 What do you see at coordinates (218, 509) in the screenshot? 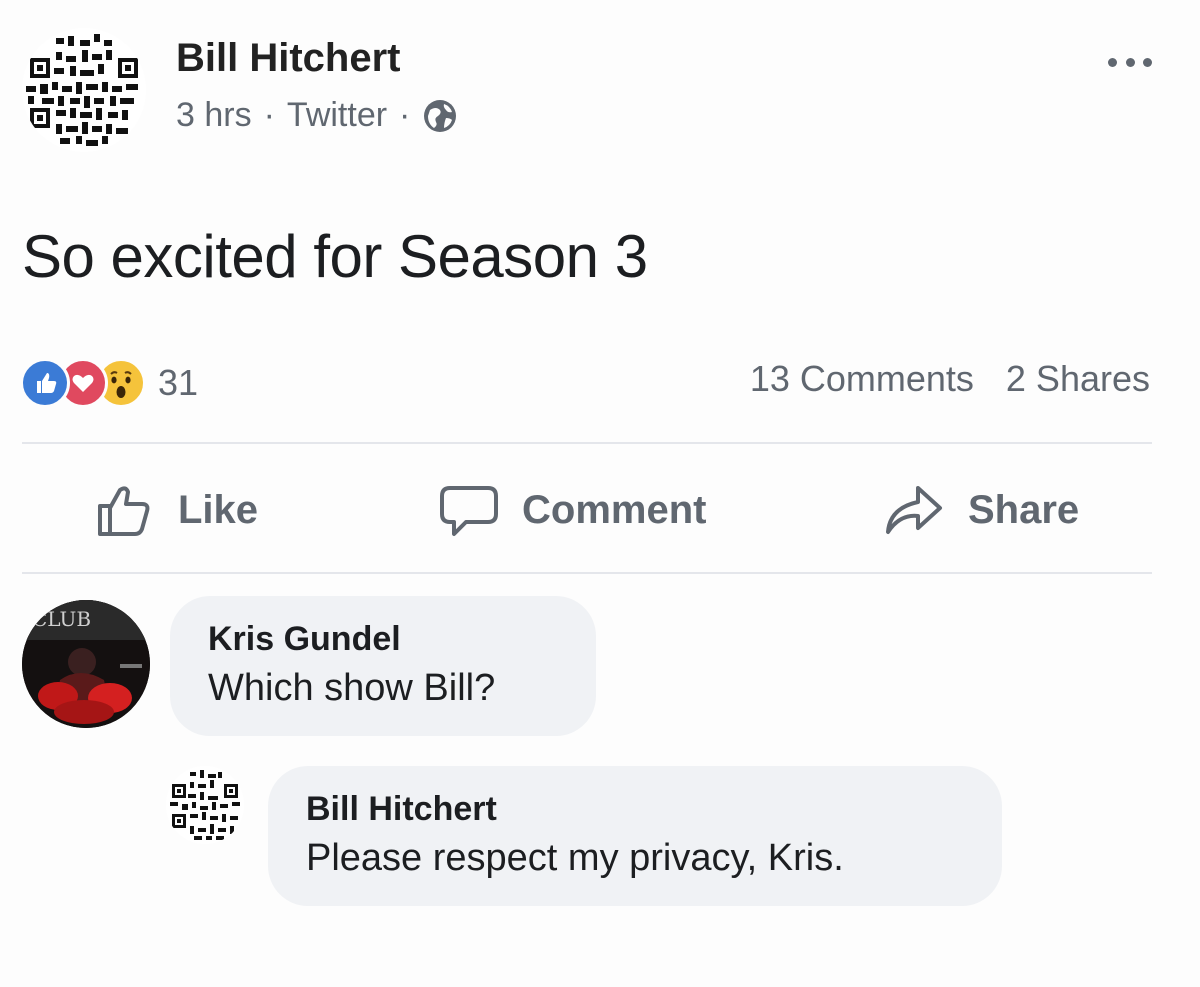
I see `like-button-label: Like` at bounding box center [218, 509].